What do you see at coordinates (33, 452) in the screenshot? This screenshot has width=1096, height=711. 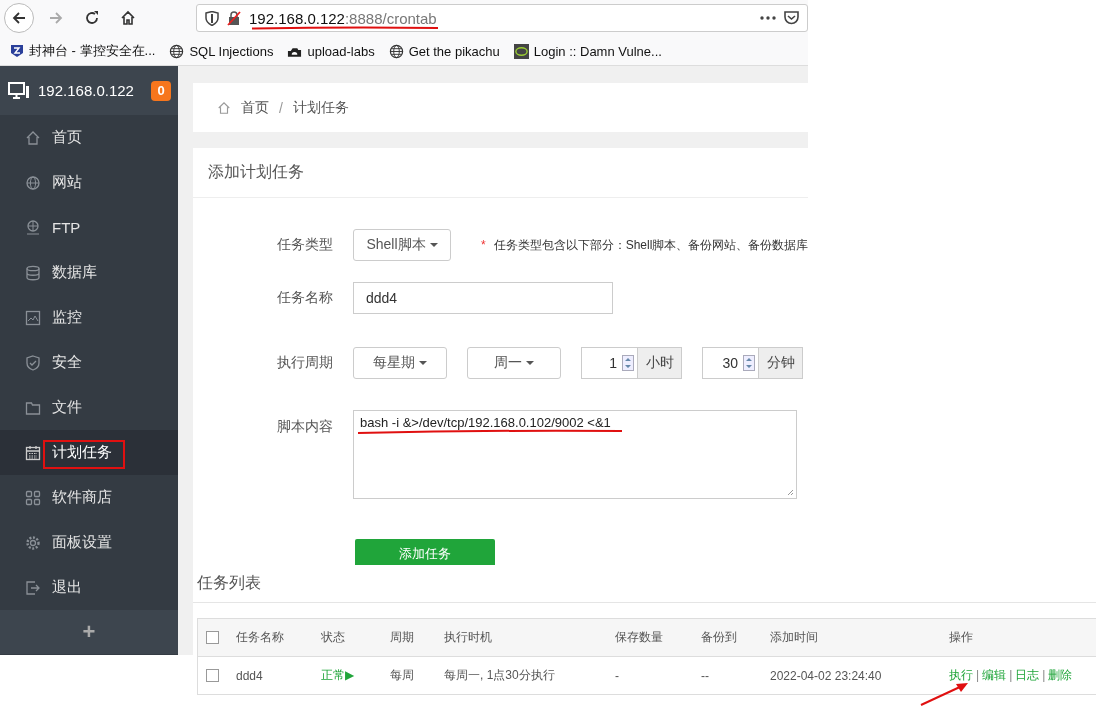 I see `calendar-icon` at bounding box center [33, 452].